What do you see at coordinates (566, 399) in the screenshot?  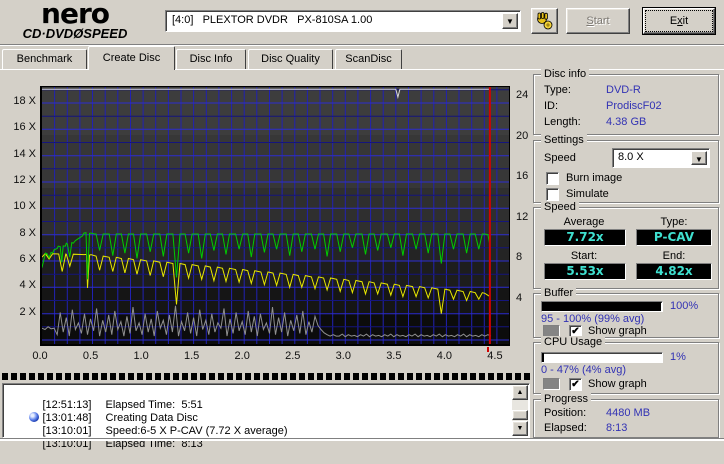 I see `progress-panel-title: Progress` at bounding box center [566, 399].